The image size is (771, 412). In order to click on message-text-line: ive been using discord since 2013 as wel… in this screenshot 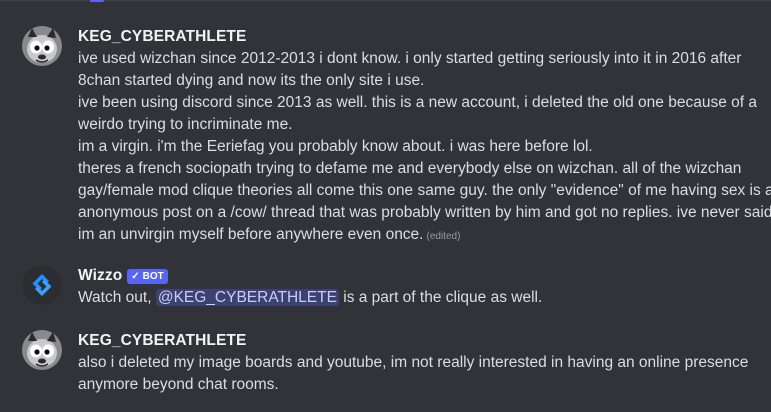, I will do `click(417, 102)`.